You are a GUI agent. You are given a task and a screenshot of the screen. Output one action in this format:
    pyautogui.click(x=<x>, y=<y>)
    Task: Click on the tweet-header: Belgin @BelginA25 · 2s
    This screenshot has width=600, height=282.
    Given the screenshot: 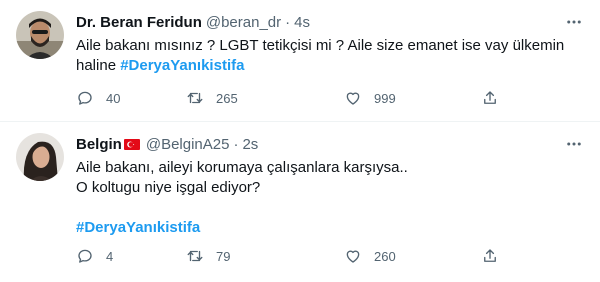 What is the action you would take?
    pyautogui.click(x=167, y=144)
    